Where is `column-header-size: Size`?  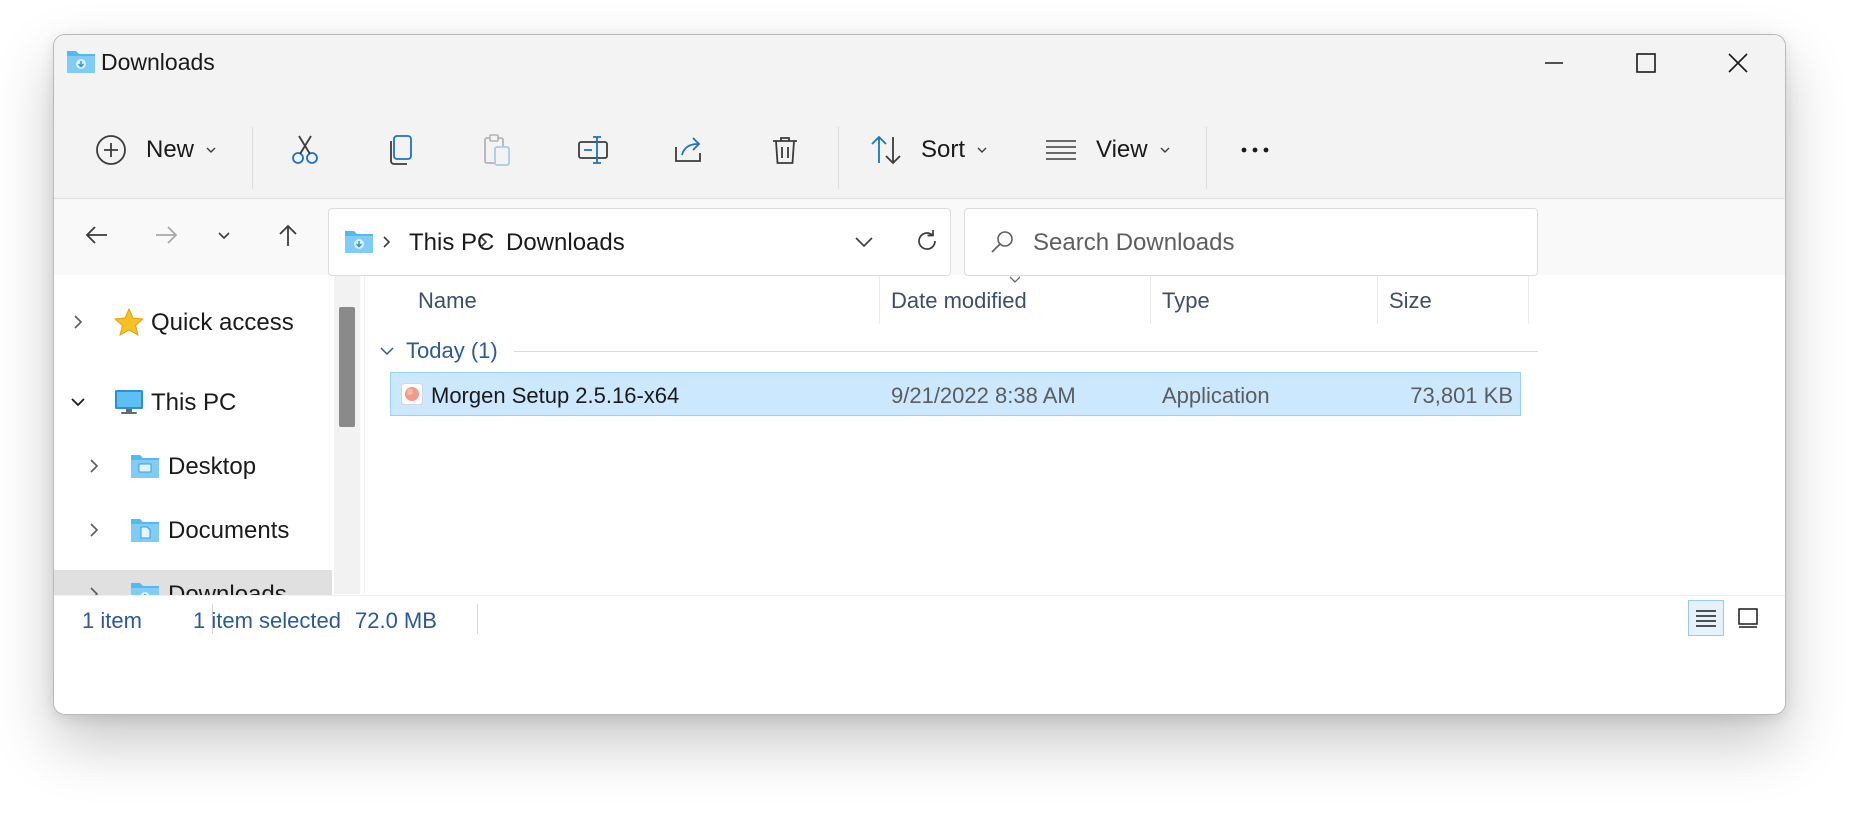 column-header-size: Size is located at coordinates (1410, 301).